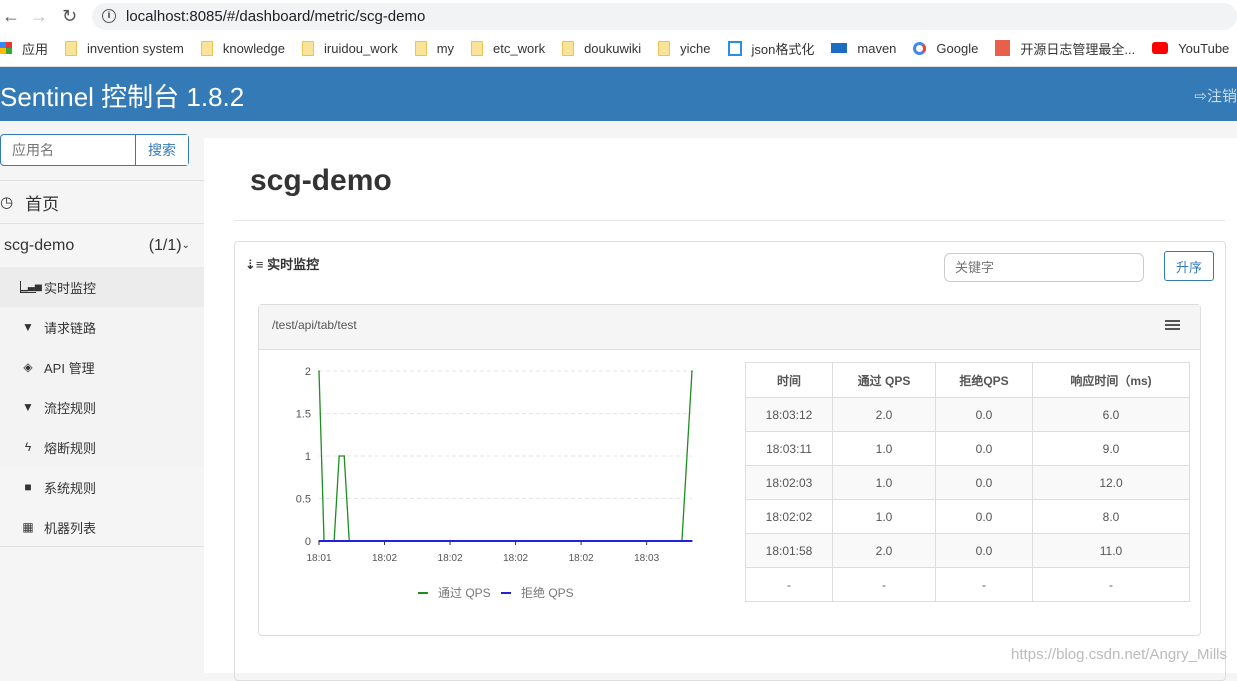 The image size is (1237, 681). Describe the element at coordinates (70, 448) in the screenshot. I see `sidebar-item-label: 熔断规则` at that location.